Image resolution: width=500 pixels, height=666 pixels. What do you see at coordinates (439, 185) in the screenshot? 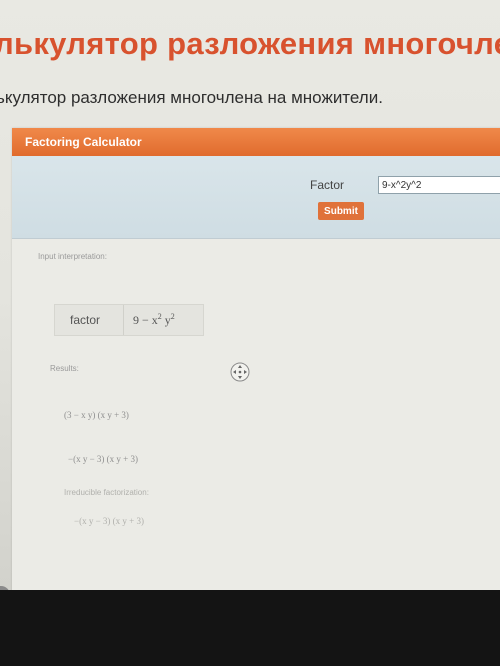
I see `factor-input` at bounding box center [439, 185].